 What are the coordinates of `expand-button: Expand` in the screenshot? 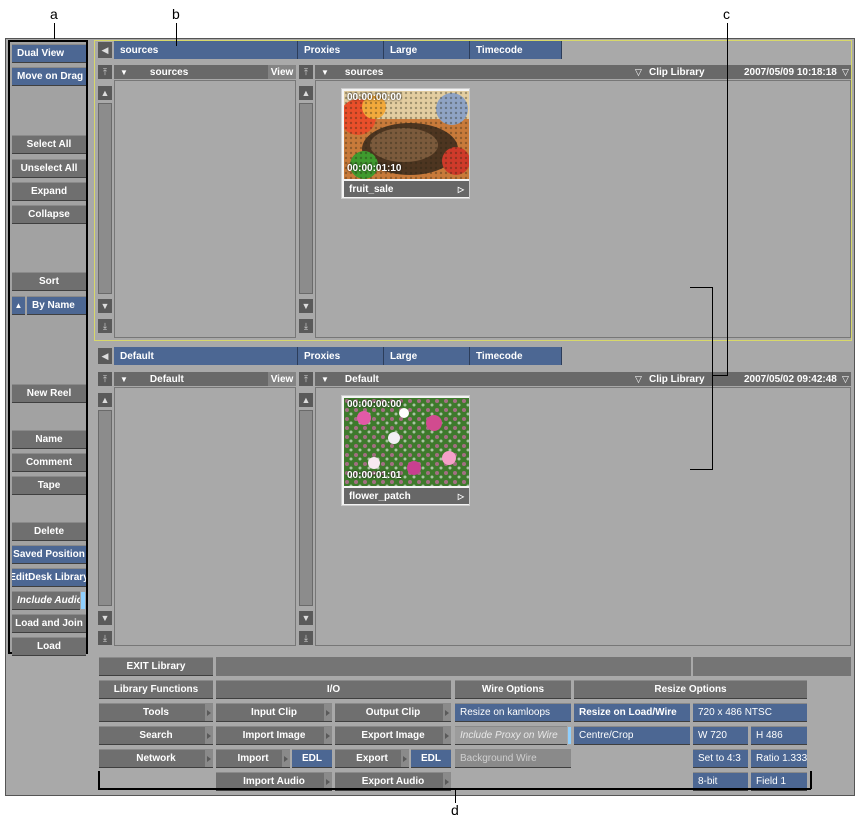 It's located at (49, 191).